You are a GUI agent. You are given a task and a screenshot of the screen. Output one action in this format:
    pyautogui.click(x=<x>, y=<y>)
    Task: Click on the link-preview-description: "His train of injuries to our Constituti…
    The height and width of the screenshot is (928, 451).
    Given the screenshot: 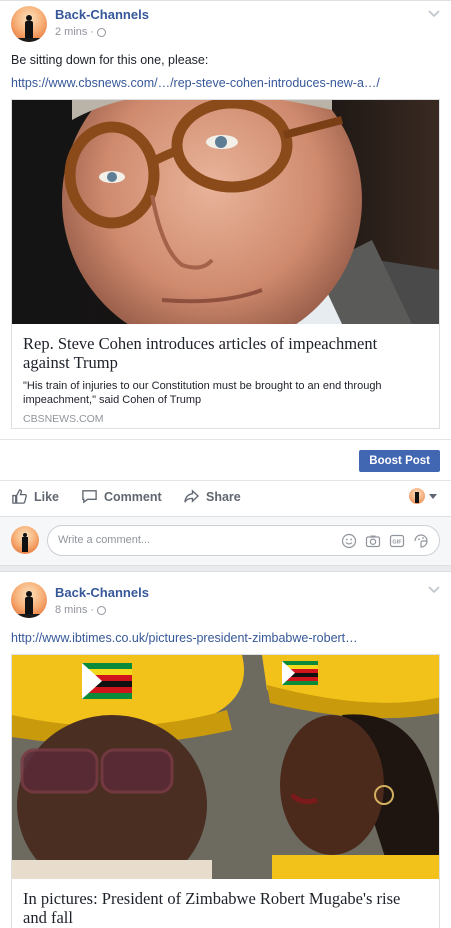 What is the action you would take?
    pyautogui.click(x=202, y=393)
    